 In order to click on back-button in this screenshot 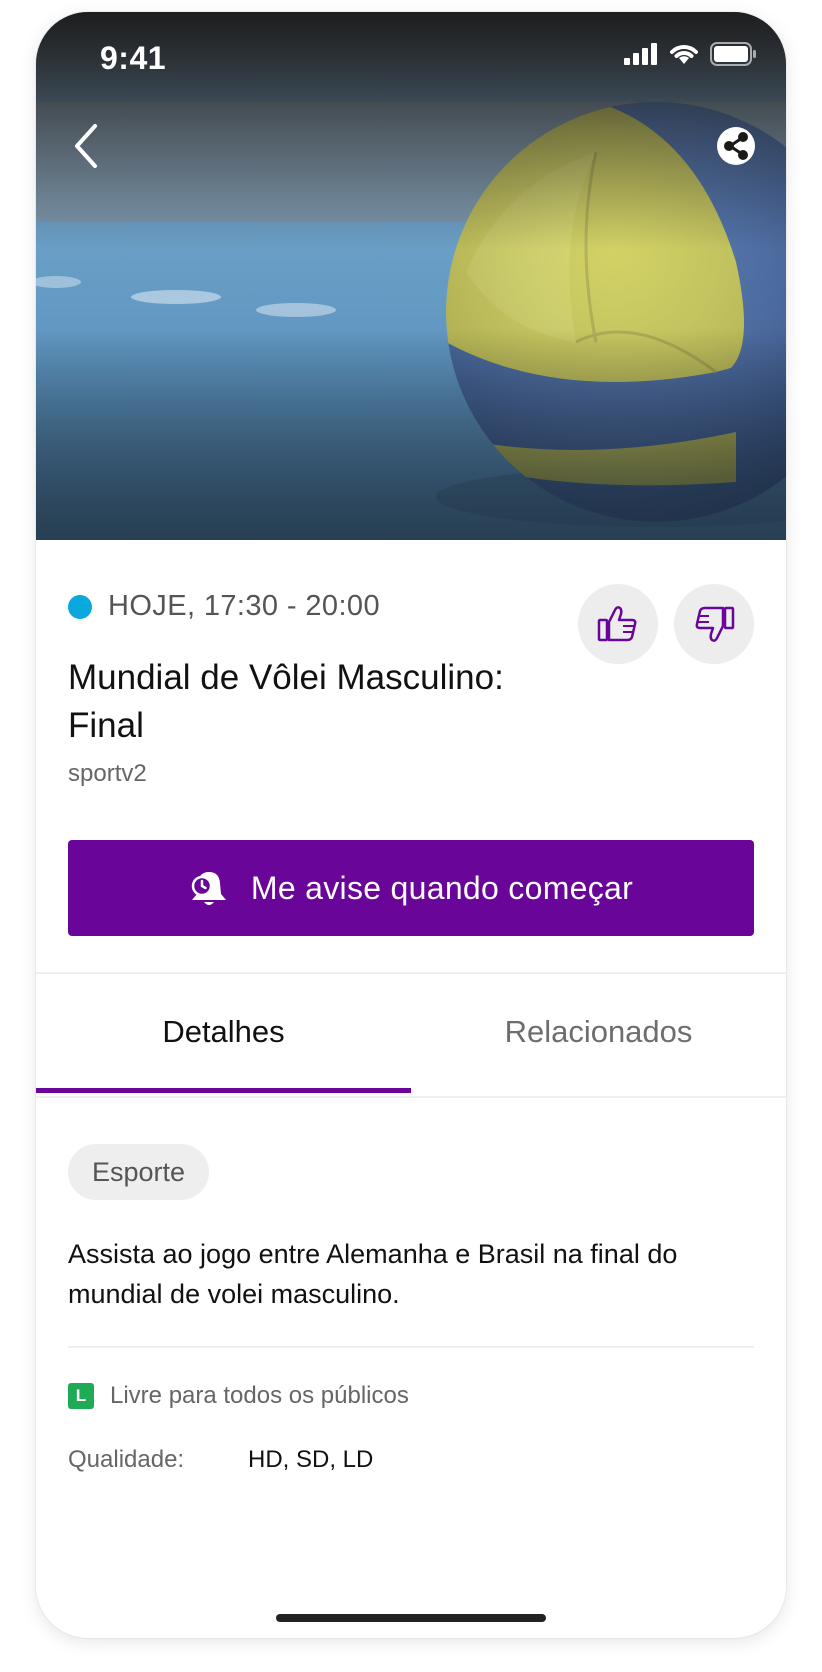, I will do `click(86, 146)`.